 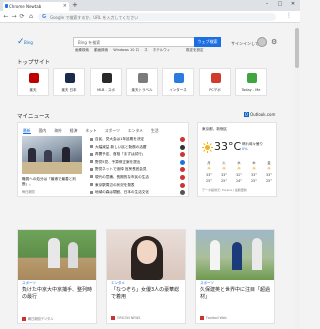 What do you see at coordinates (52, 155) in the screenshot?
I see `news-feature-image` at bounding box center [52, 155].